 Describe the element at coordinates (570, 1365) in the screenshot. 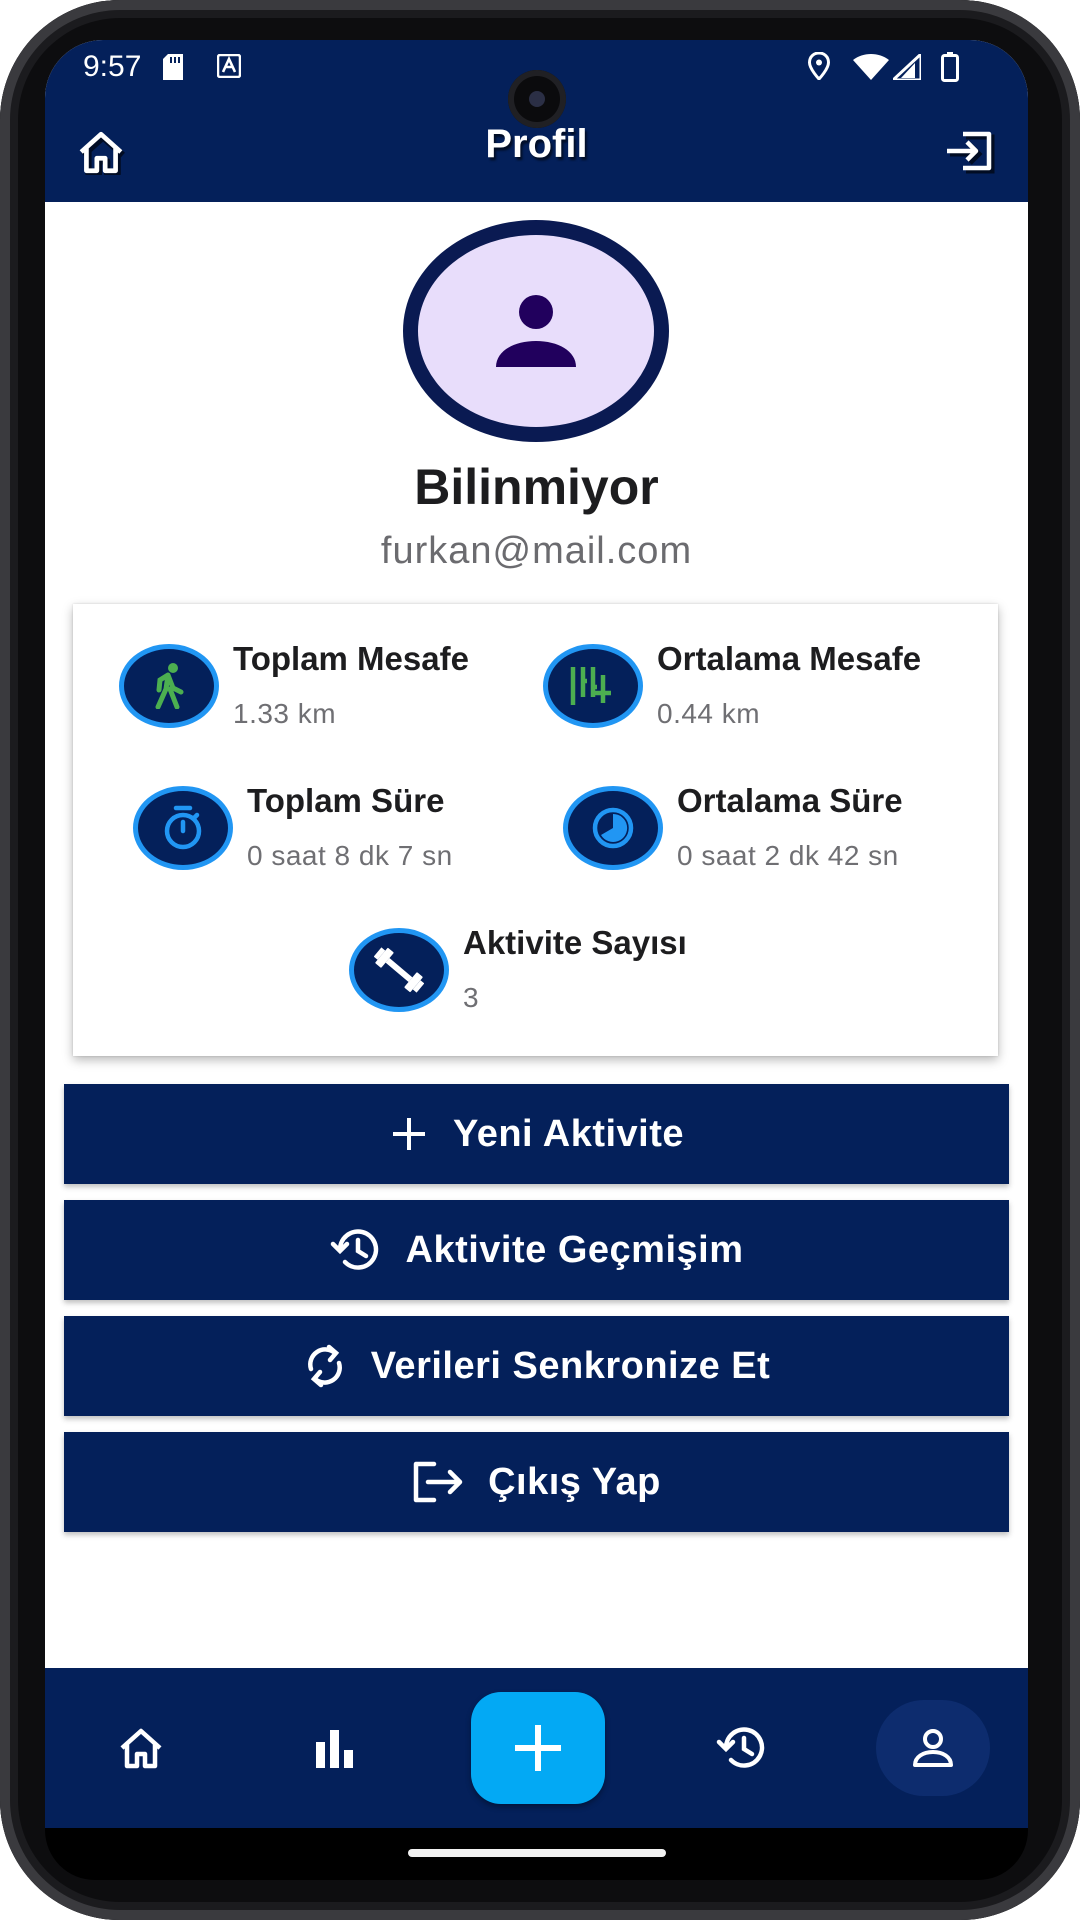

I see `sync-data-label: Verileri Senkronize Et` at that location.